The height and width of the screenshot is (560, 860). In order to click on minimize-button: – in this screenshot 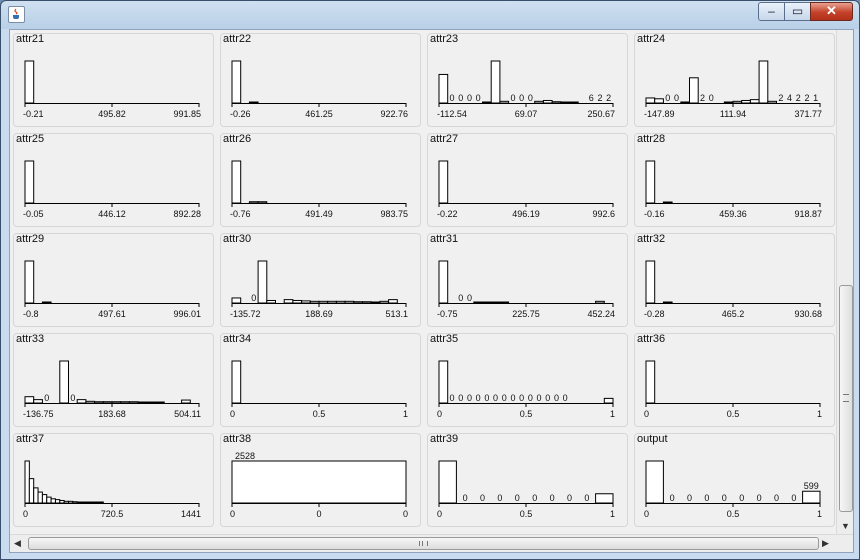, I will do `click(771, 11)`.